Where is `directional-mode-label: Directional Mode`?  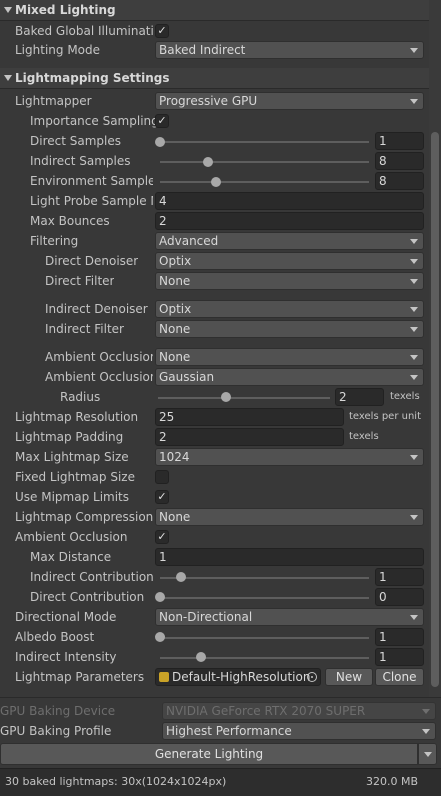 directional-mode-label: Directional Mode is located at coordinates (66, 617).